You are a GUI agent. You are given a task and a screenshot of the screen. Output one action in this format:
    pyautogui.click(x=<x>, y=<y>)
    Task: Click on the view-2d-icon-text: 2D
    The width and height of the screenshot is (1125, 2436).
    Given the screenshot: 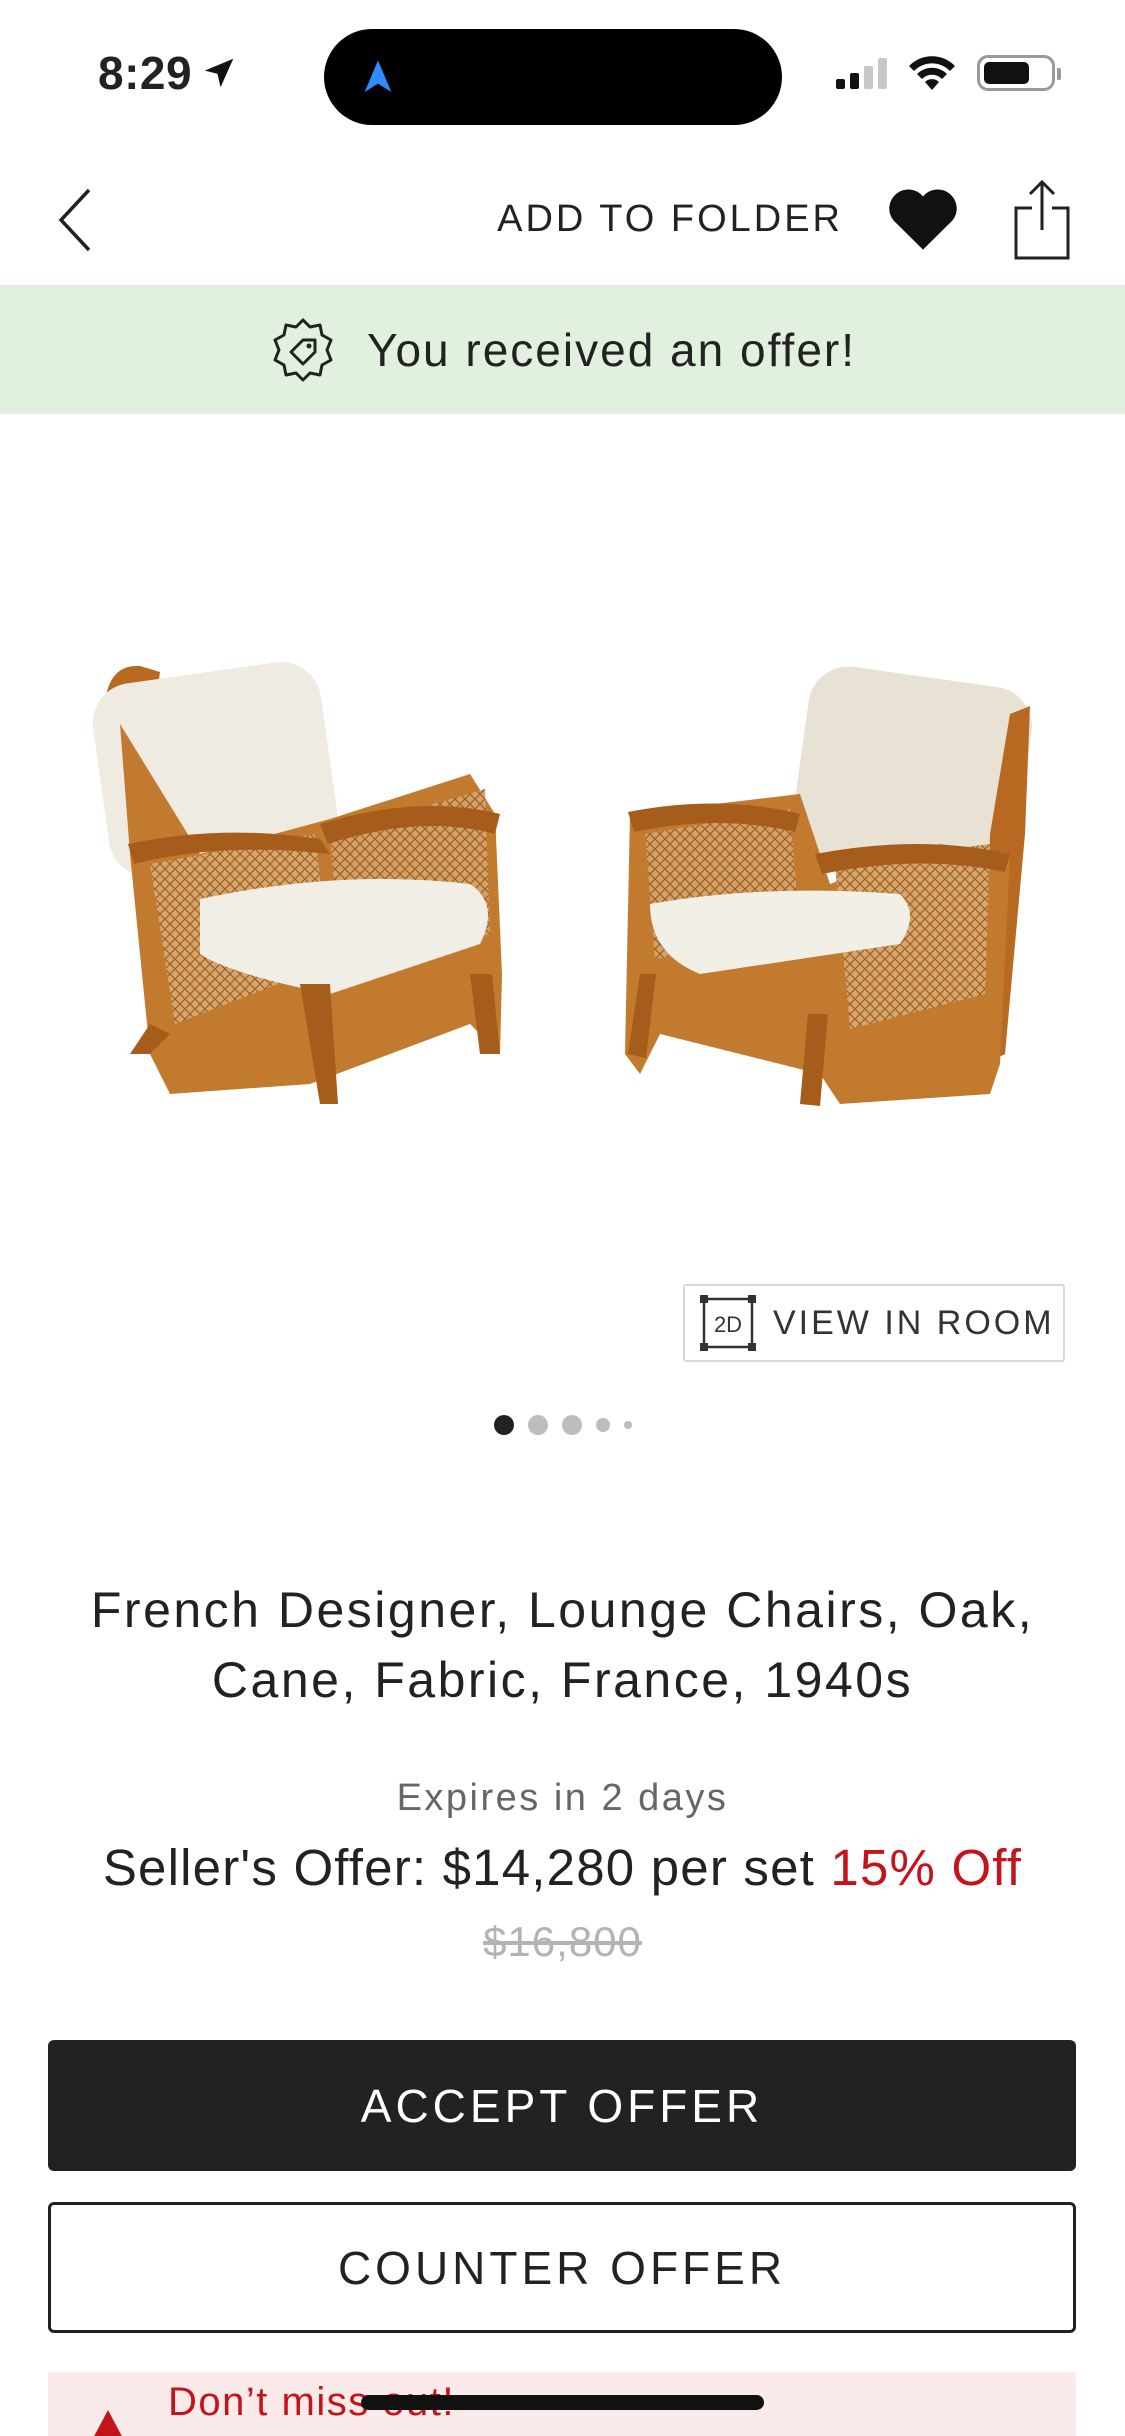 What is the action you would take?
    pyautogui.click(x=728, y=1324)
    